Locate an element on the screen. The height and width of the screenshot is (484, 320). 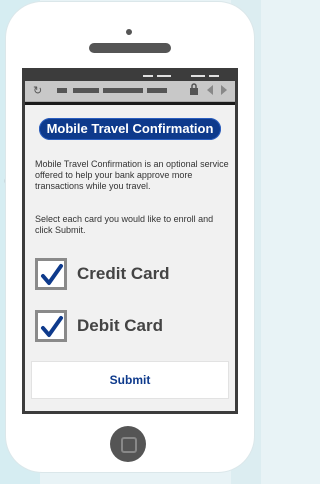
status-bar is located at coordinates (130, 76).